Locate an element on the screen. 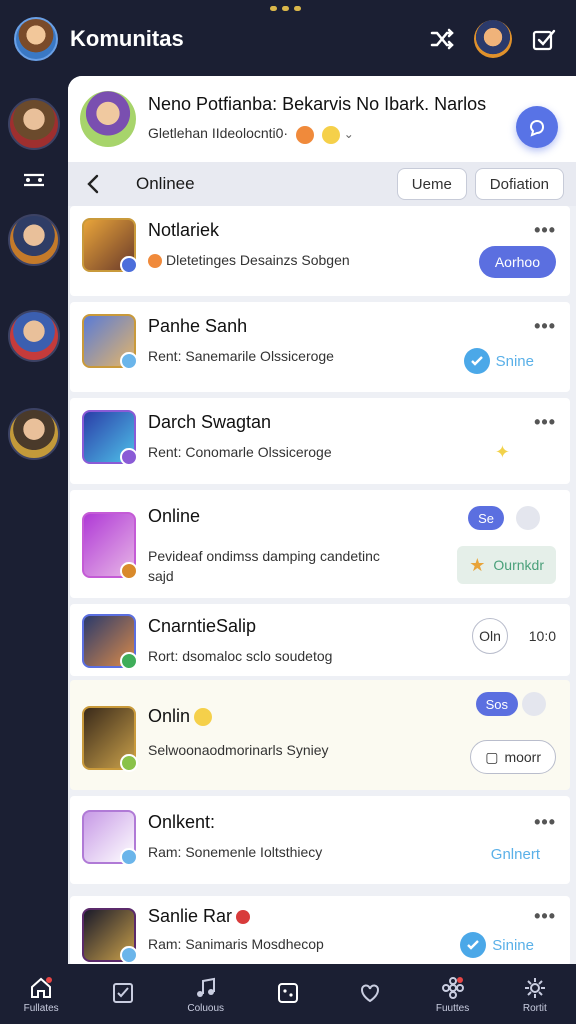  clock-button: Oln is located at coordinates (490, 636).